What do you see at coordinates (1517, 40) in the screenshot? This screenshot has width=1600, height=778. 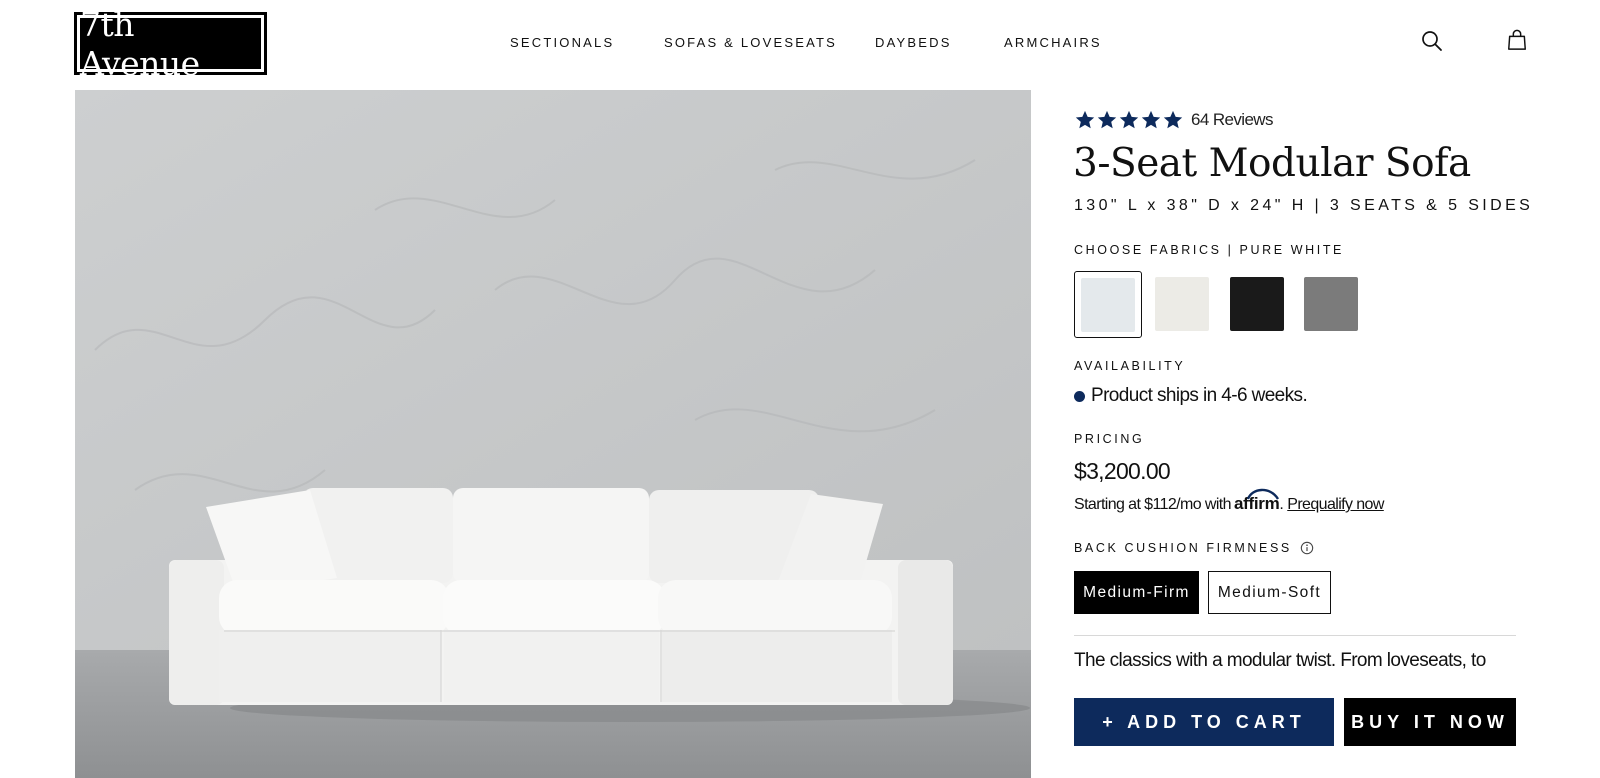 I see `shopping-bag-icon` at bounding box center [1517, 40].